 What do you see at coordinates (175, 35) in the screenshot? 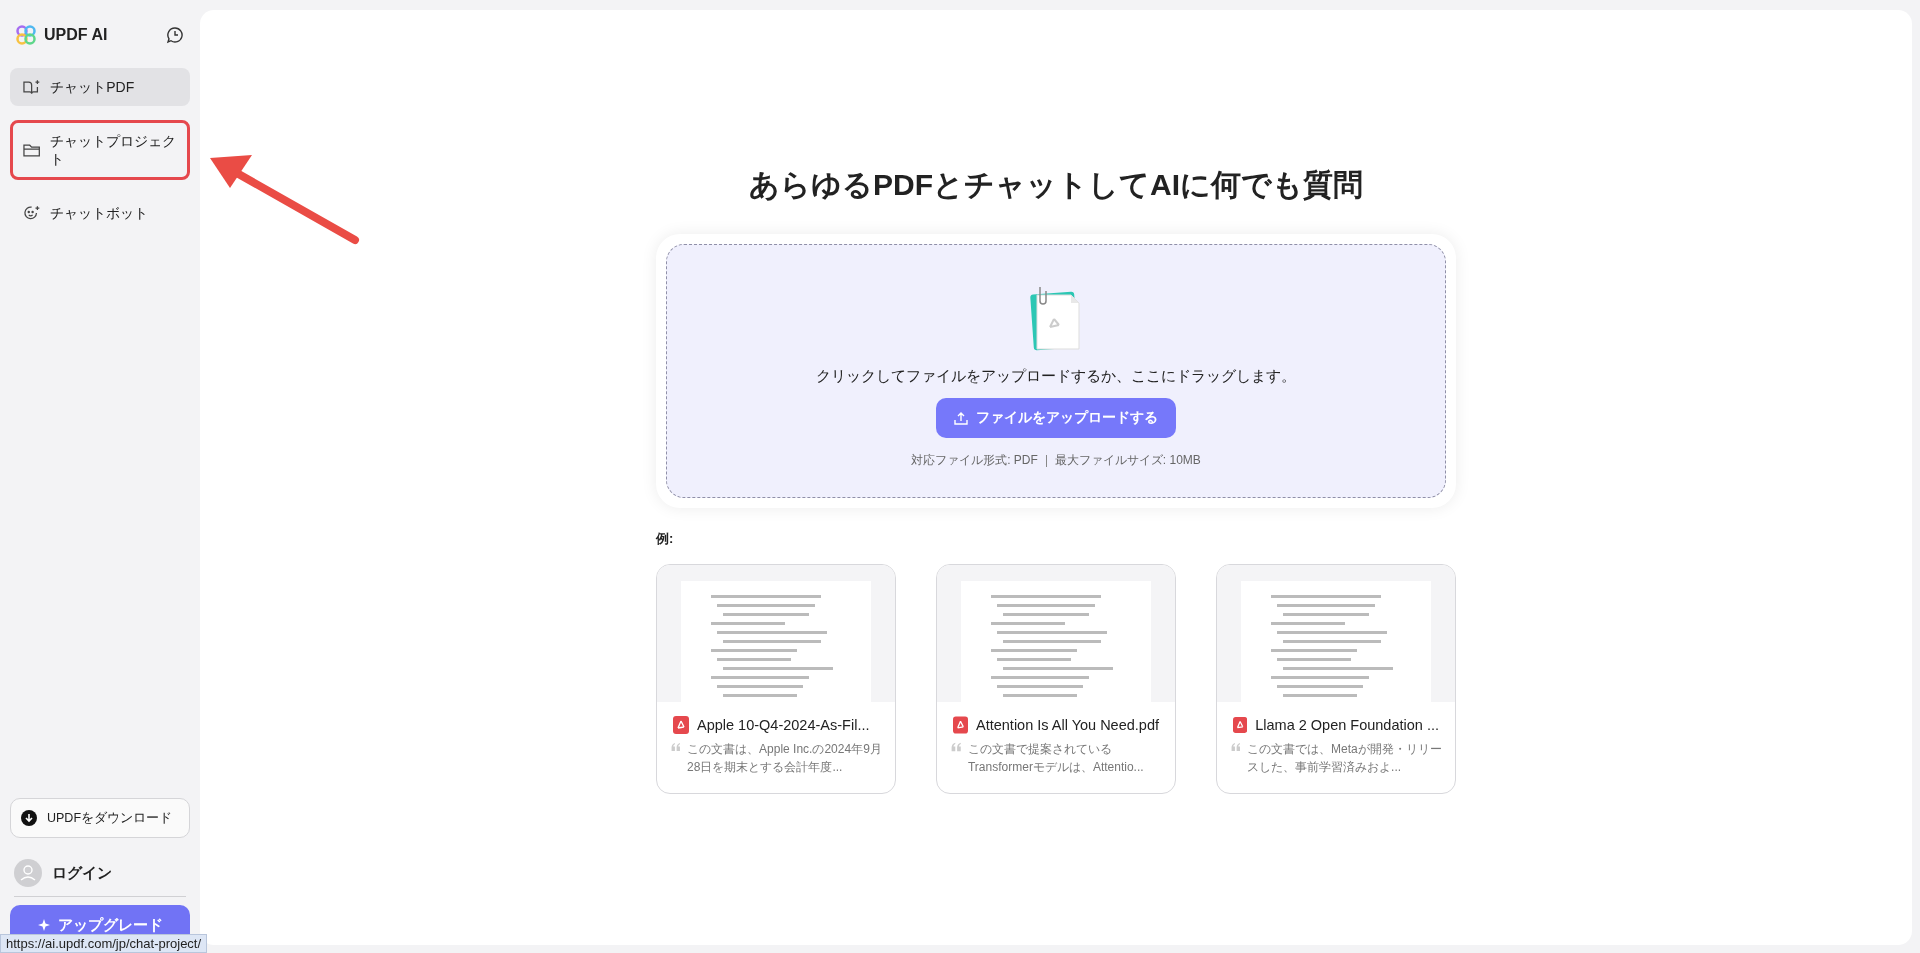
I see `chat-history-icon` at bounding box center [175, 35].